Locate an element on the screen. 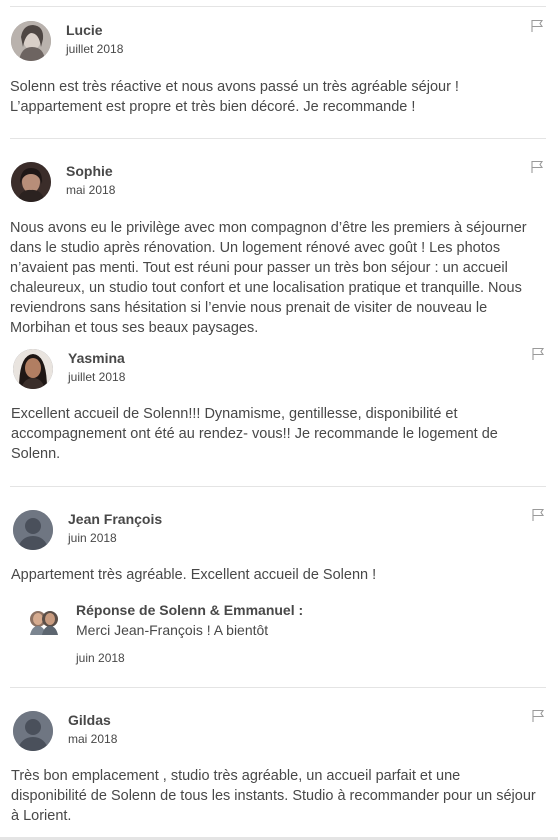 This screenshot has height=840, width=558. review-date: juin 2018 is located at coordinates (92, 538).